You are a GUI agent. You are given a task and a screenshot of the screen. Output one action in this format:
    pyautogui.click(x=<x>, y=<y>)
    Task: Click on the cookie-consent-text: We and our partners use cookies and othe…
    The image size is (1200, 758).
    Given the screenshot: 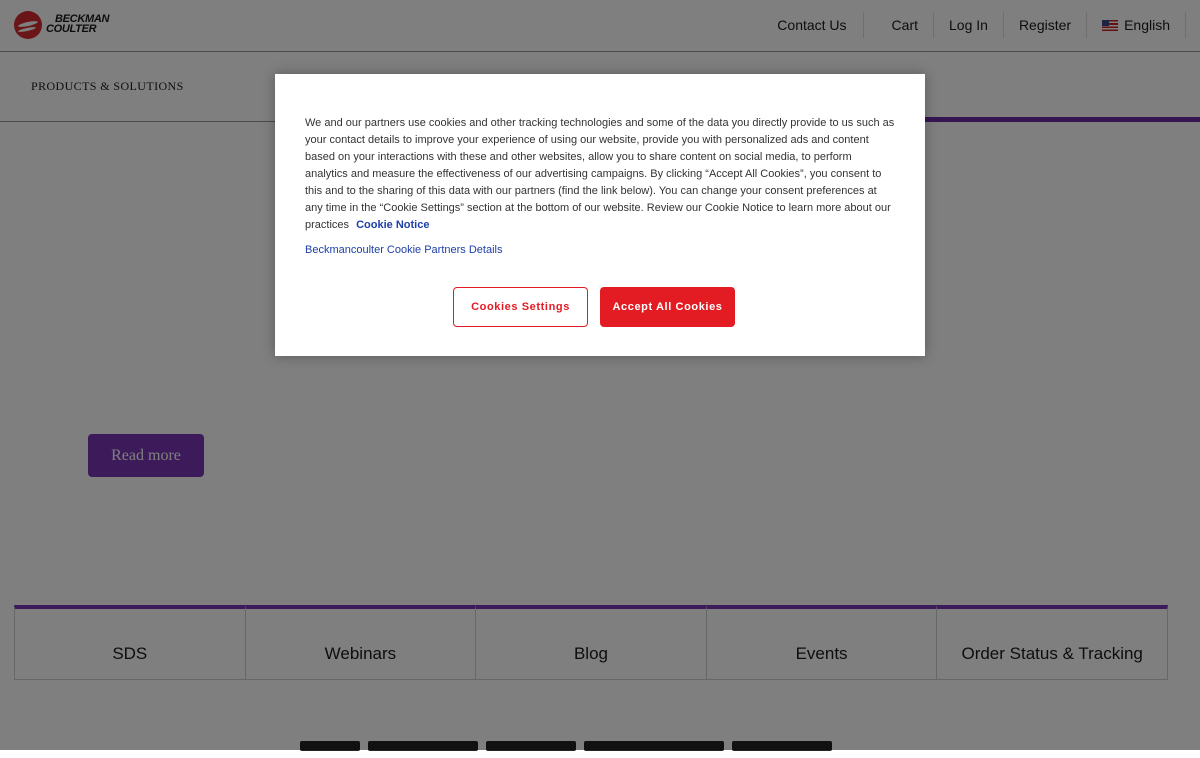 What is the action you would take?
    pyautogui.click(x=600, y=174)
    